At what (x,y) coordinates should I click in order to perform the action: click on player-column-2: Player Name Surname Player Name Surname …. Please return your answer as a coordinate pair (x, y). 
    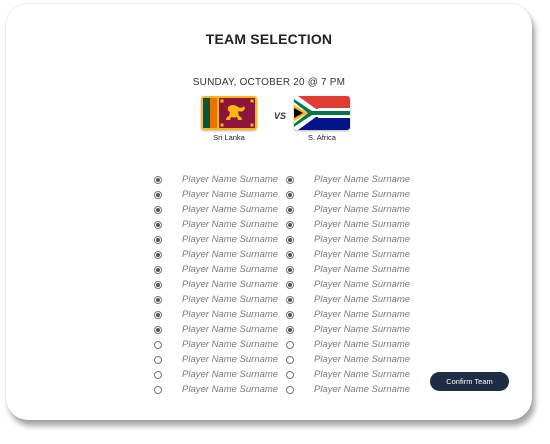
    Looking at the image, I should click on (348, 284).